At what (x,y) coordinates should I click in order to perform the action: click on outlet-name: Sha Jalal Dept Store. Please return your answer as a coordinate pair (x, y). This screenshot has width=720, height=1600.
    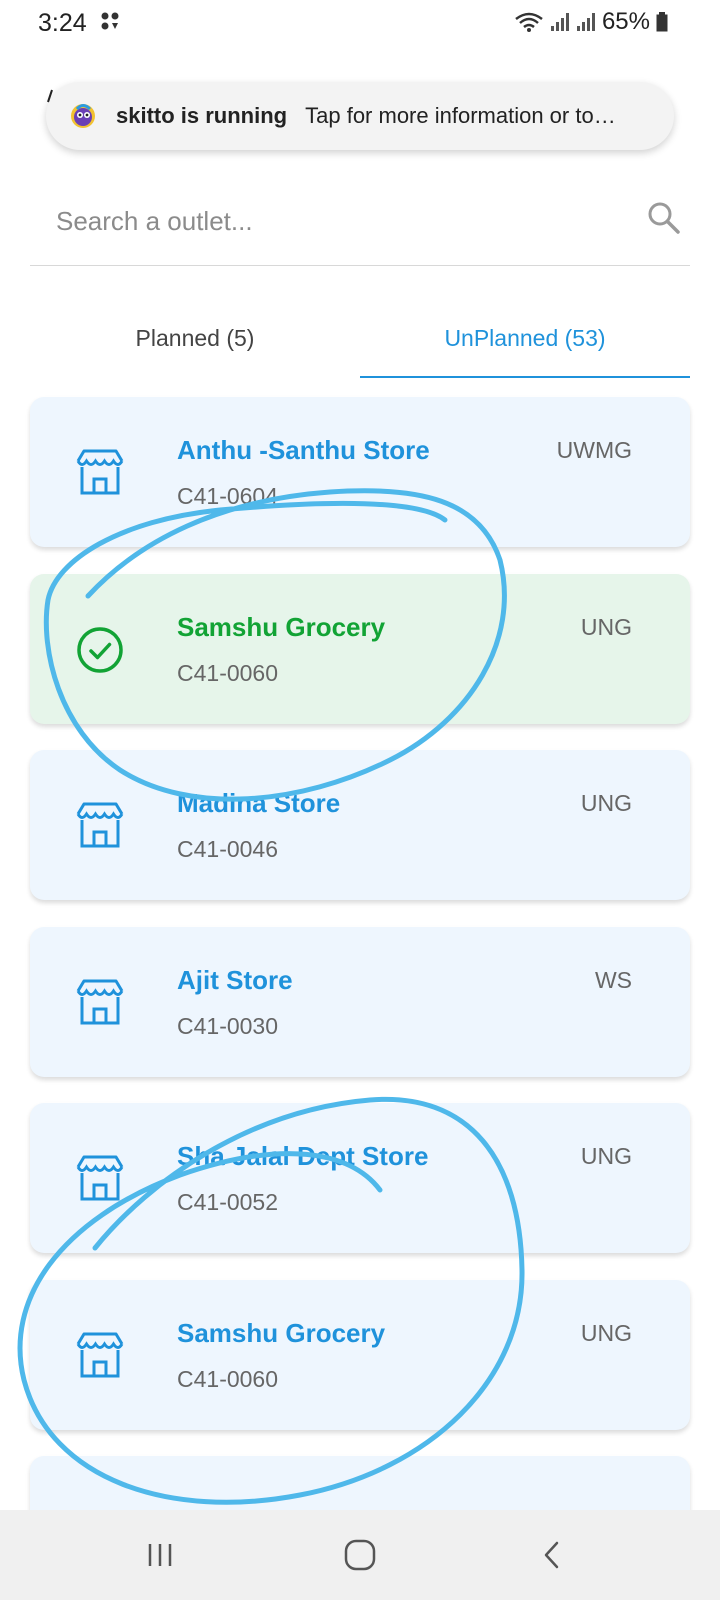
    Looking at the image, I should click on (303, 1156).